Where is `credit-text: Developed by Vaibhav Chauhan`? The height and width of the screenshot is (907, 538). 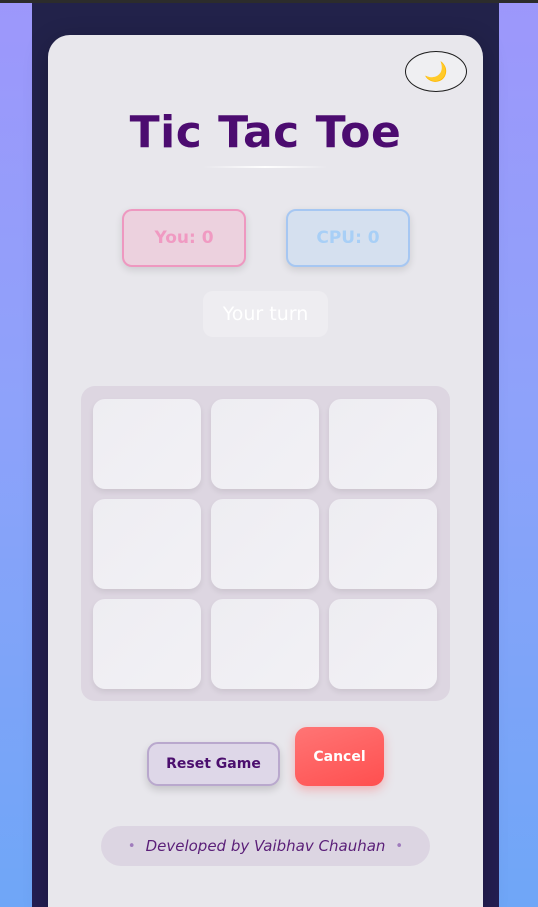
credit-text: Developed by Vaibhav Chauhan is located at coordinates (265, 846).